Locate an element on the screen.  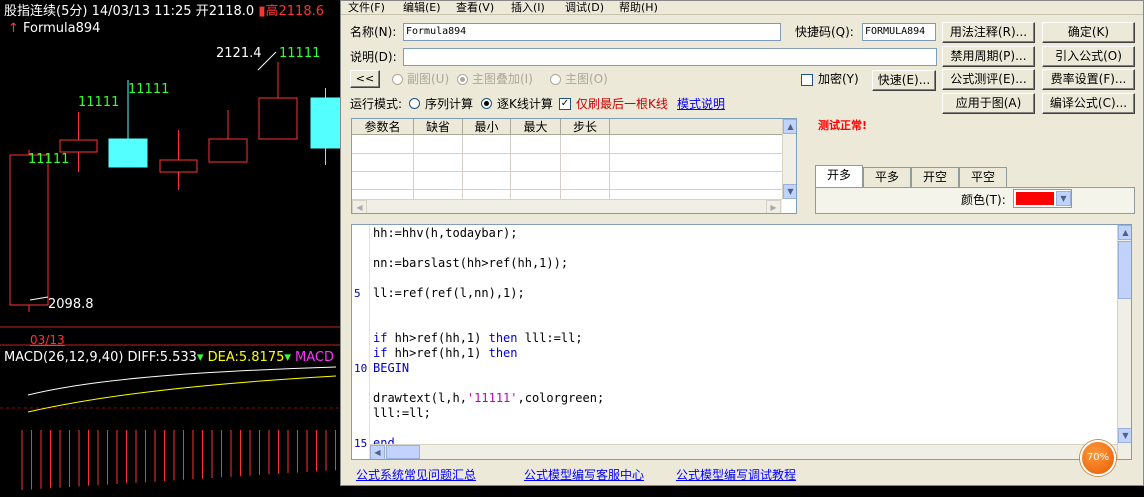
color-swatch is located at coordinates (1035, 198).